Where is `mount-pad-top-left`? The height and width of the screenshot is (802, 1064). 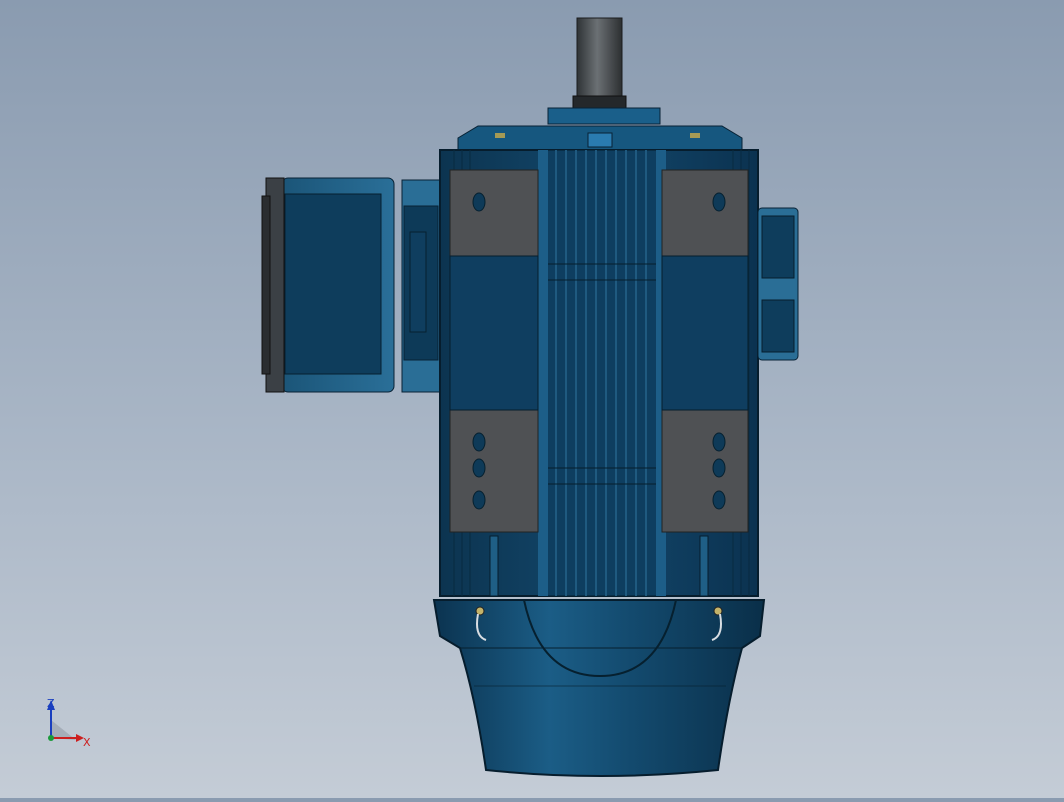 mount-pad-top-left is located at coordinates (494, 213).